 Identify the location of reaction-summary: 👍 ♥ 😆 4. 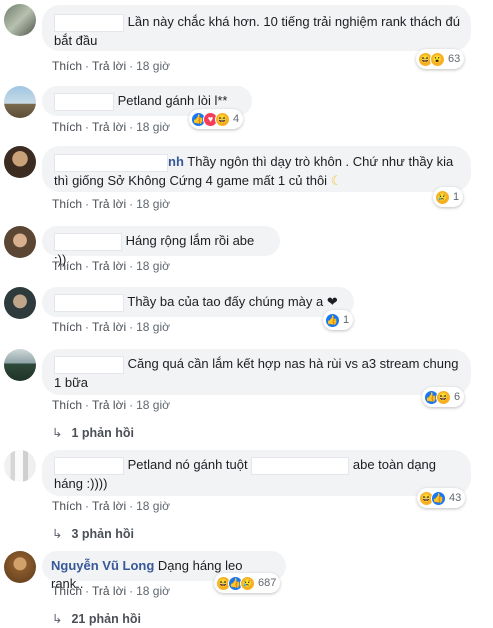
(216, 119).